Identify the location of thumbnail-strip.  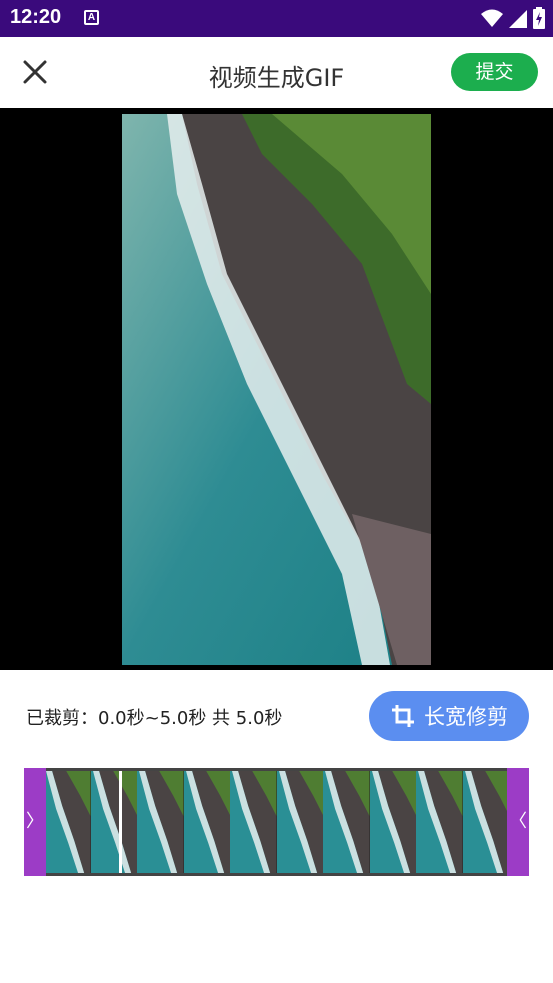
(276, 822).